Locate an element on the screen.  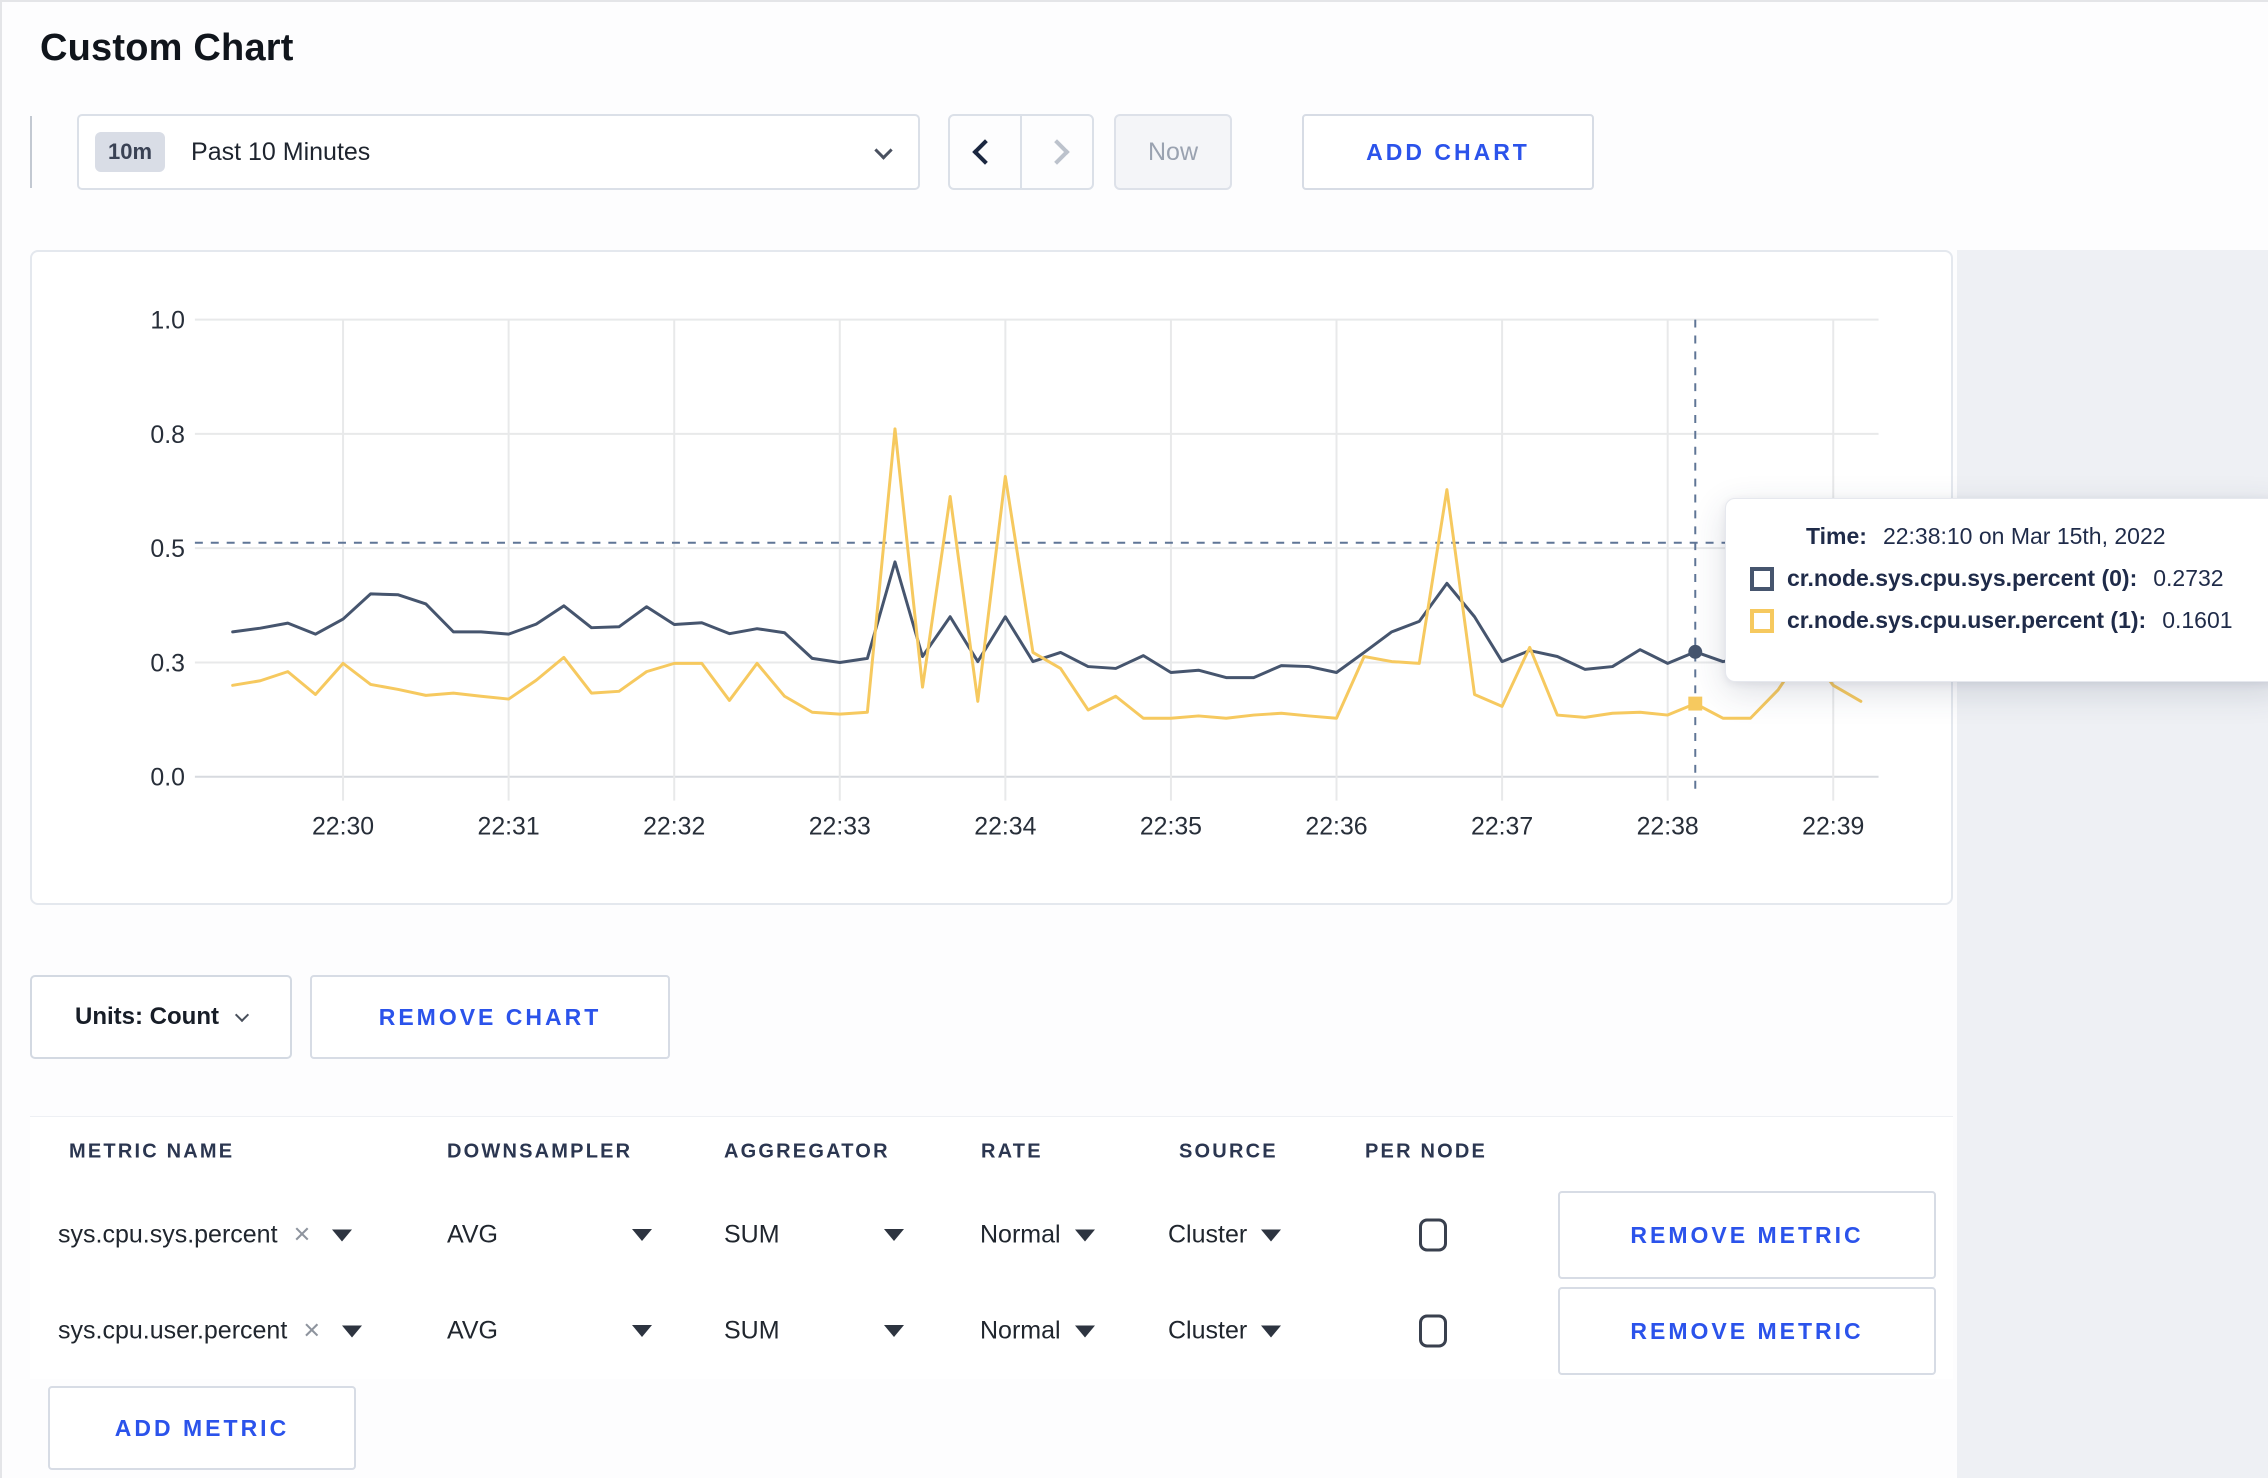
x-axis-tick-label: 22:33 is located at coordinates (840, 826).